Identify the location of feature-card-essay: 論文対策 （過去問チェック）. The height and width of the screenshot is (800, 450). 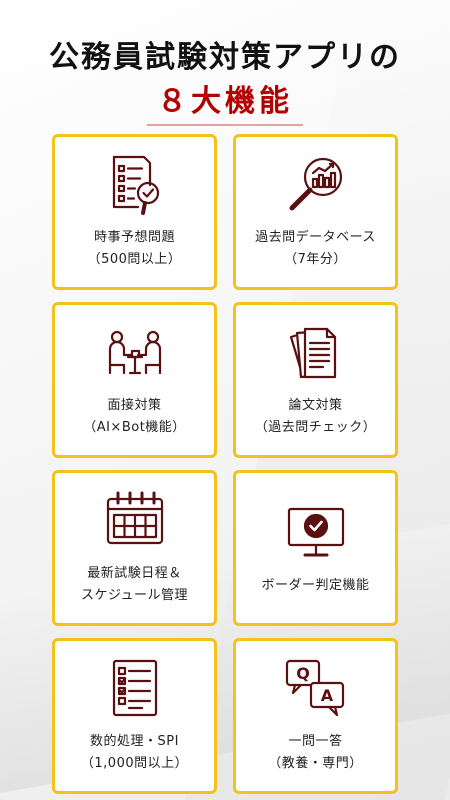
(315, 380).